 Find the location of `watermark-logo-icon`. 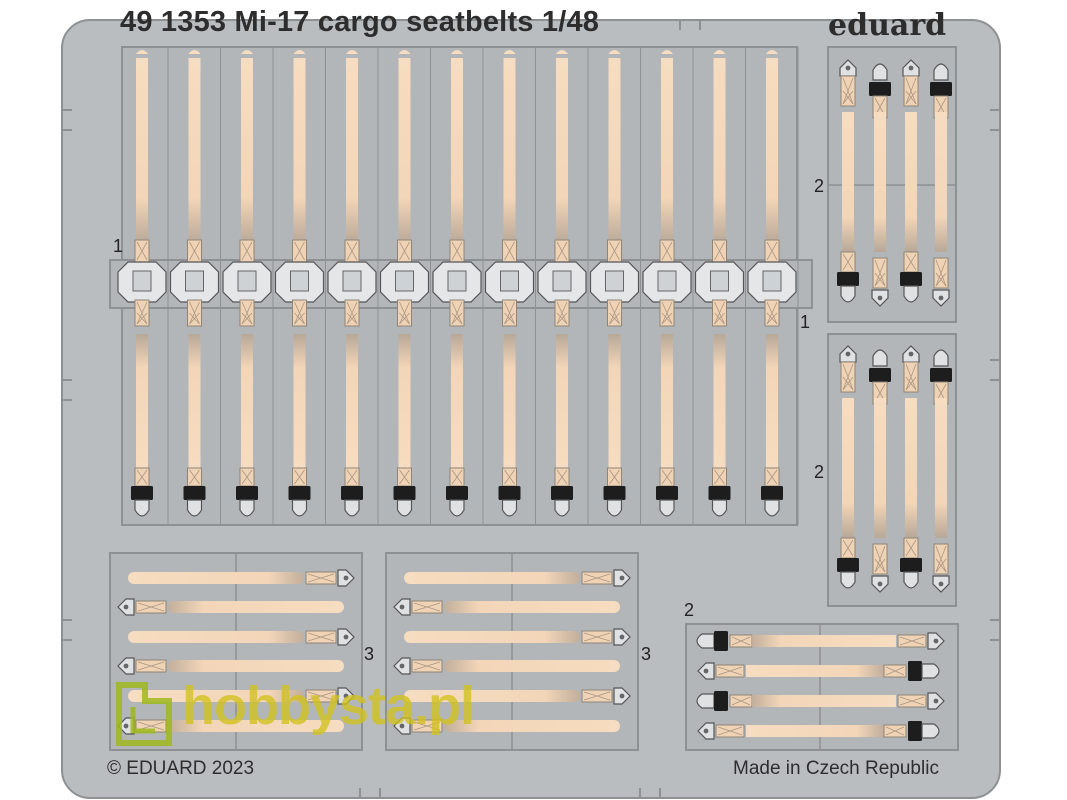

watermark-logo-icon is located at coordinates (144, 714).